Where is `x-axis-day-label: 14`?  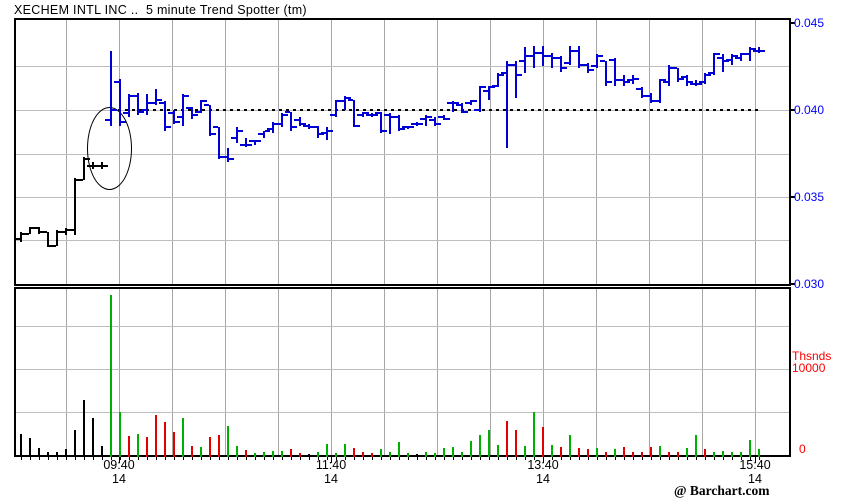 x-axis-day-label: 14 is located at coordinates (543, 479).